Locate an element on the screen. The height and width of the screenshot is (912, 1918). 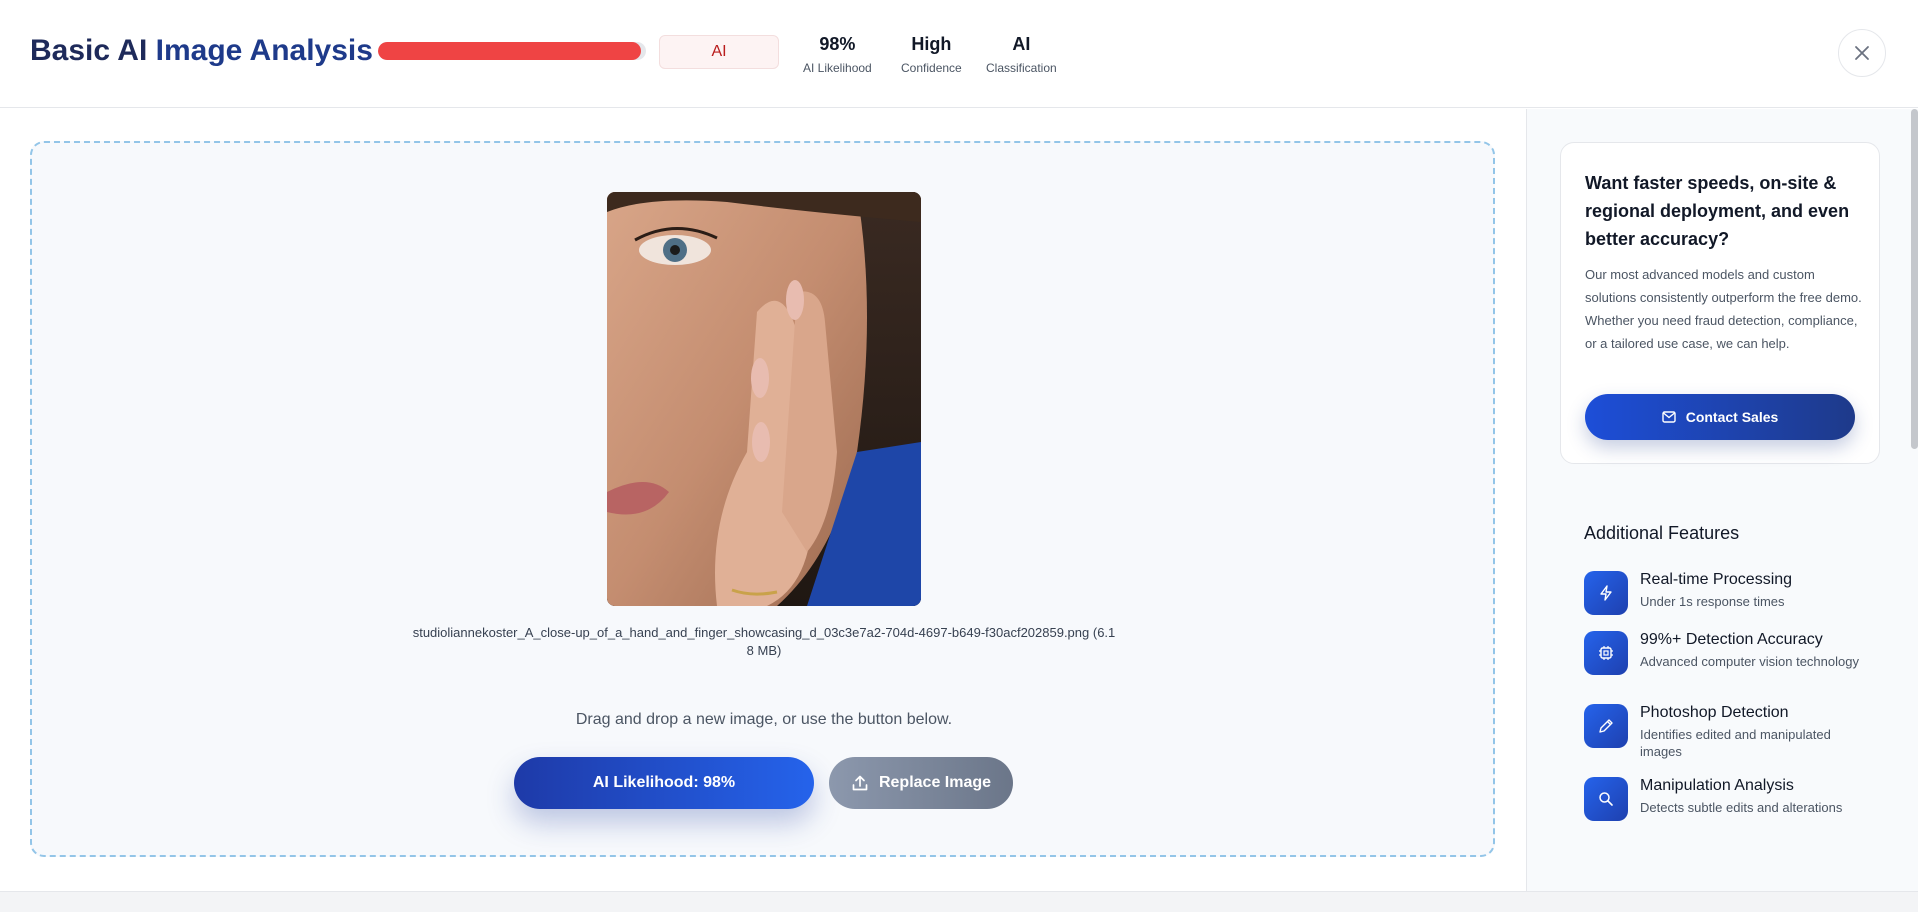
footer-strip is located at coordinates (959, 901).